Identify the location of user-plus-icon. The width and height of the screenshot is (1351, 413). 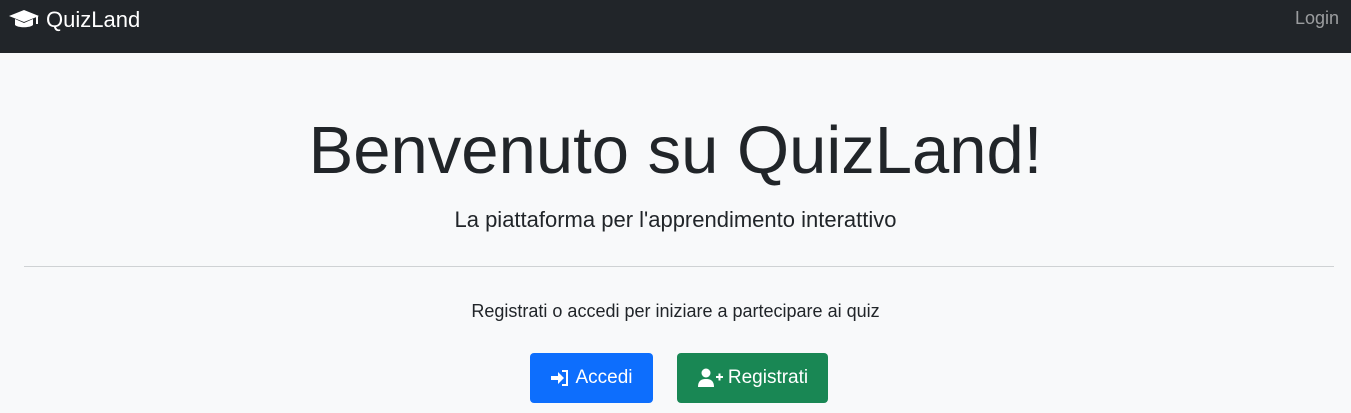
(710, 378).